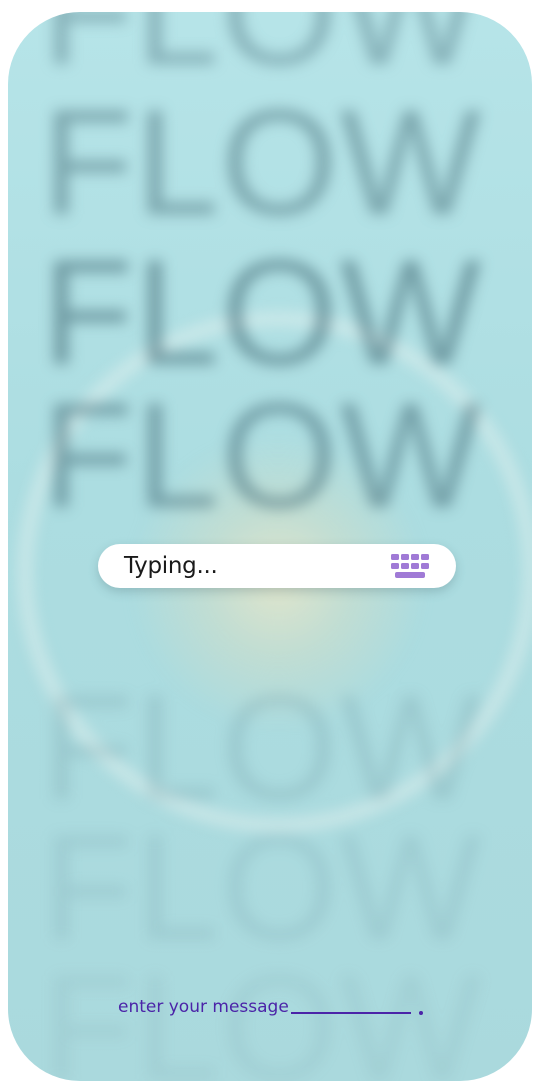 Image resolution: width=537 pixels, height=1081 pixels. Describe the element at coordinates (350, 1013) in the screenshot. I see `message-underline` at that location.